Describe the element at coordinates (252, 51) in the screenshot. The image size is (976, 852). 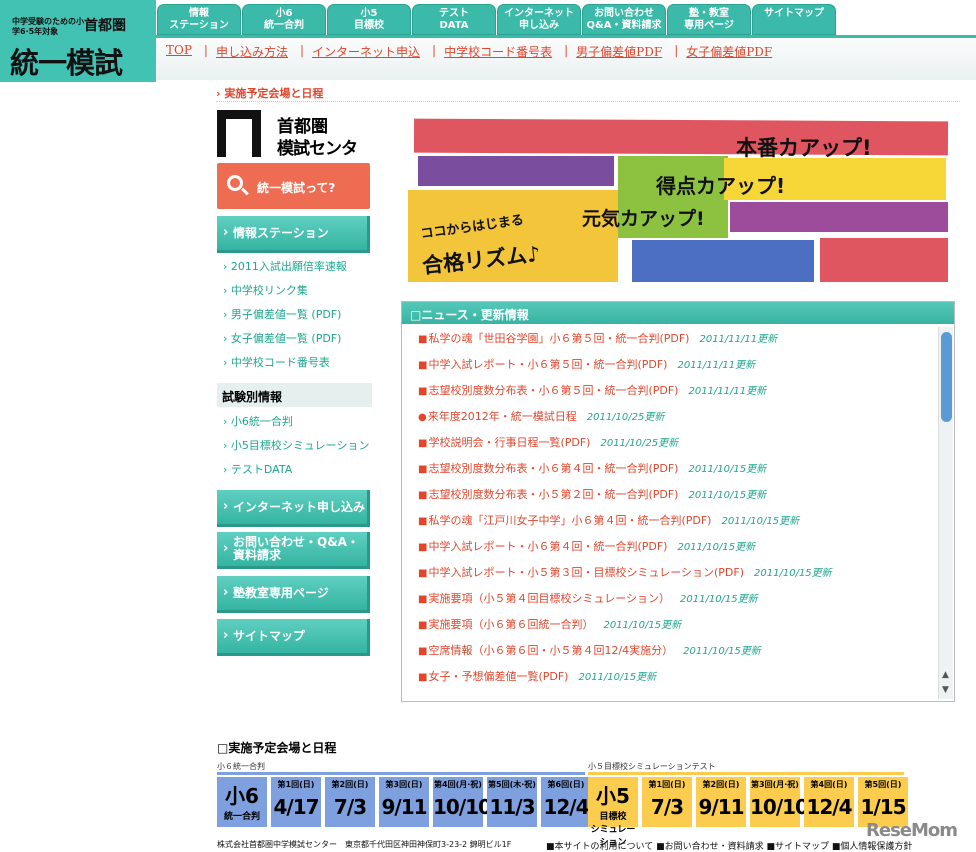
I see `subnav-link: 申し込み方法` at that location.